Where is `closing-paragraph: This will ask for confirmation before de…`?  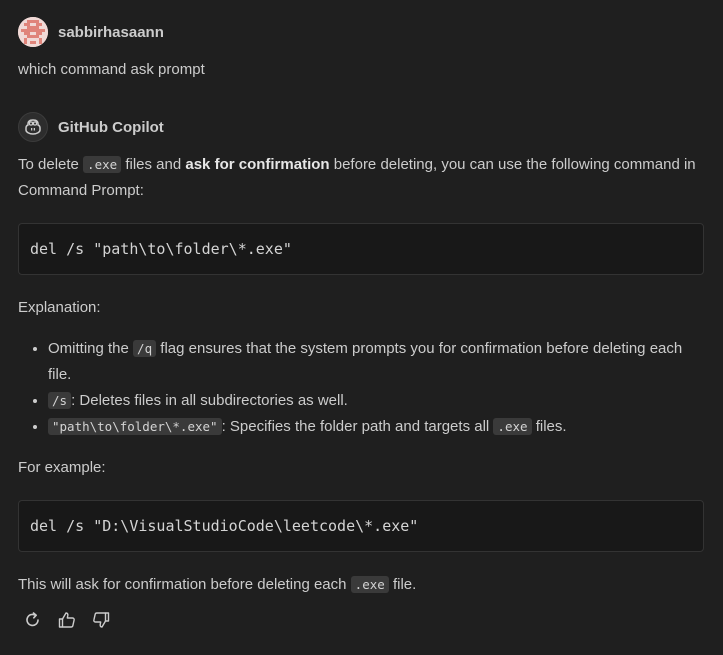 closing-paragraph: This will ask for confirmation before de… is located at coordinates (358, 585).